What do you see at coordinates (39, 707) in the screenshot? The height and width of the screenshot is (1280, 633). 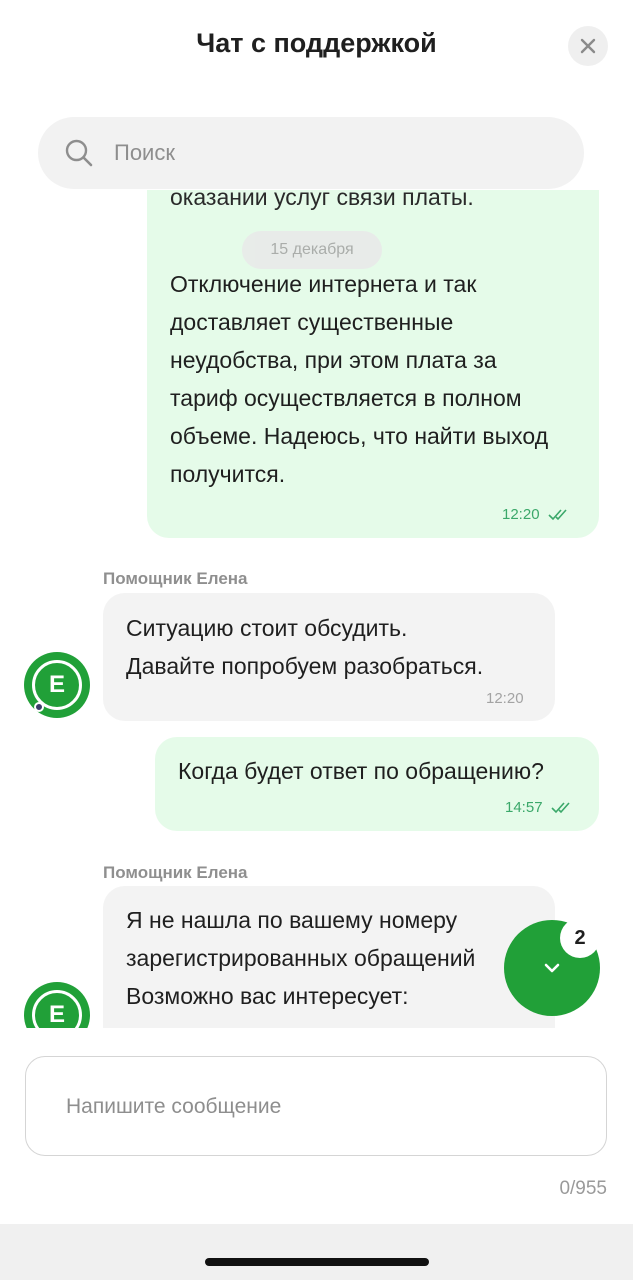 I see `avatar-status-dot` at bounding box center [39, 707].